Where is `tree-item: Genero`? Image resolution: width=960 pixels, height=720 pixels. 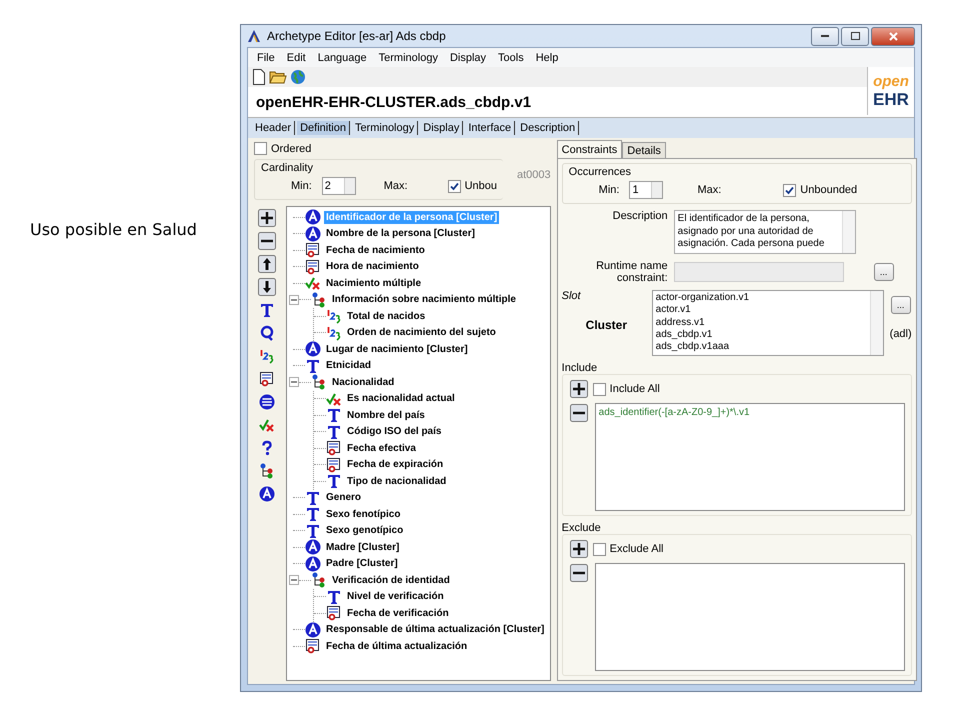
tree-item: Genero is located at coordinates (344, 497).